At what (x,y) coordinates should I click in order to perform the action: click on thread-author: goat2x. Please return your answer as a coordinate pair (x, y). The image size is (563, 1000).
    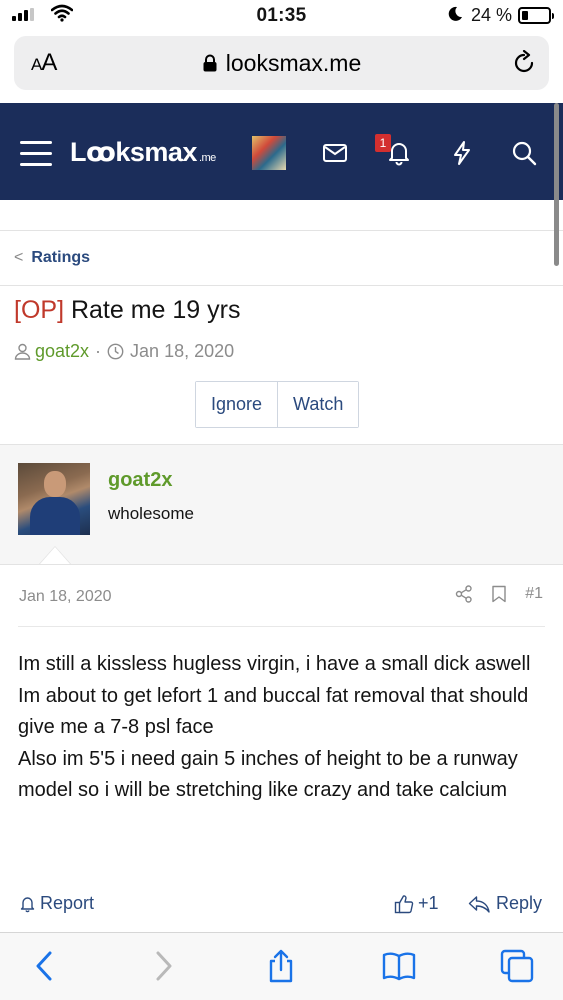
    Looking at the image, I should click on (62, 351).